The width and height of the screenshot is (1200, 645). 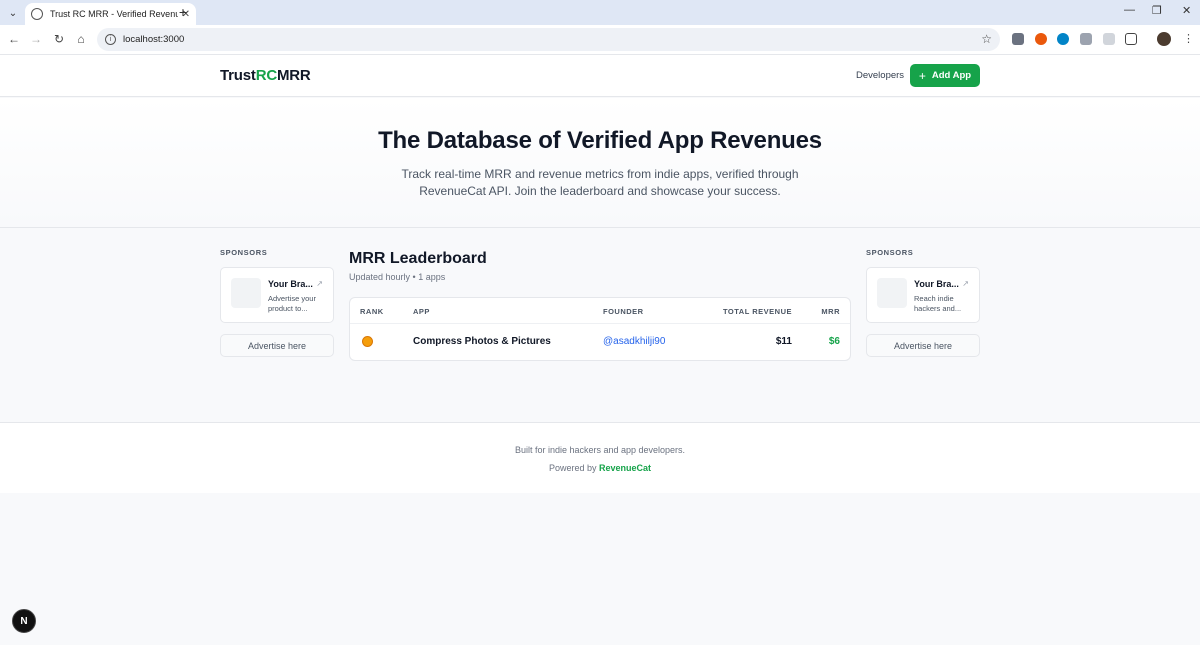 What do you see at coordinates (830, 311) in the screenshot?
I see `column-mrr: MRR` at bounding box center [830, 311].